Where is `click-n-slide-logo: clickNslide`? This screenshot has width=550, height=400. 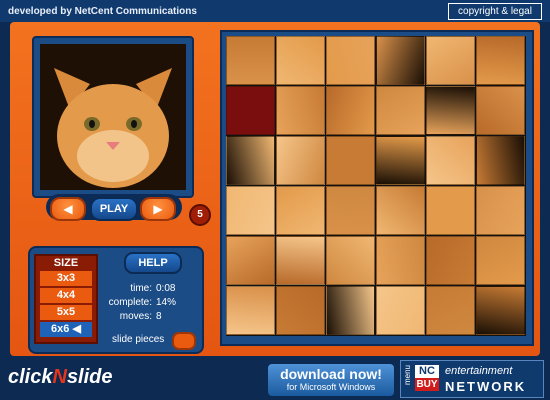
click-n-slide-logo: clickNslide is located at coordinates (60, 377).